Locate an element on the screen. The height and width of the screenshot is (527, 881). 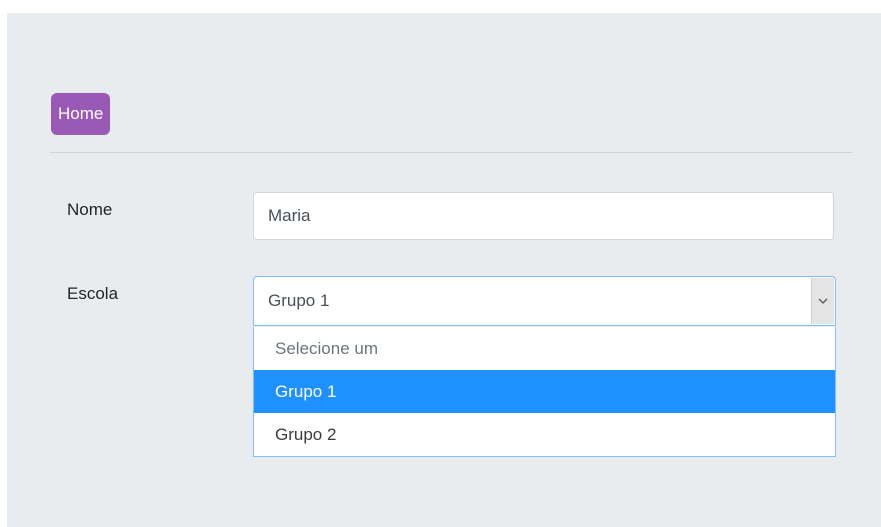
nome-input: Maria is located at coordinates (543, 216).